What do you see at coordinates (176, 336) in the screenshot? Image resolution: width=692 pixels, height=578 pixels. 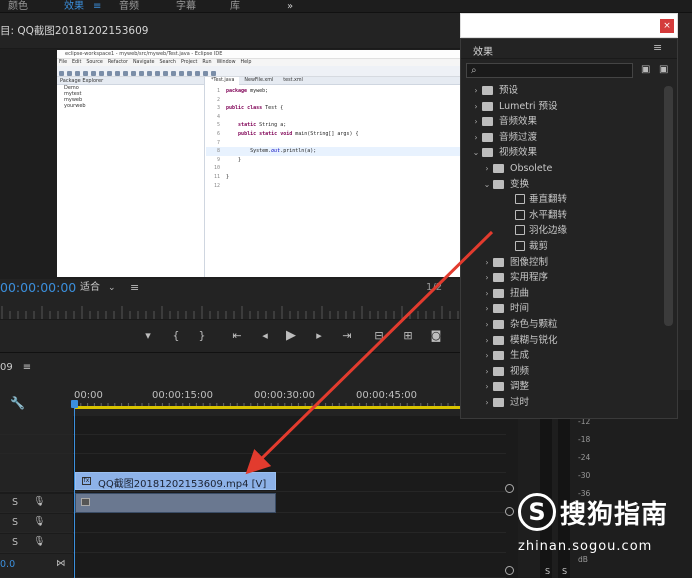 I see `mark-in-icon: {` at bounding box center [176, 336].